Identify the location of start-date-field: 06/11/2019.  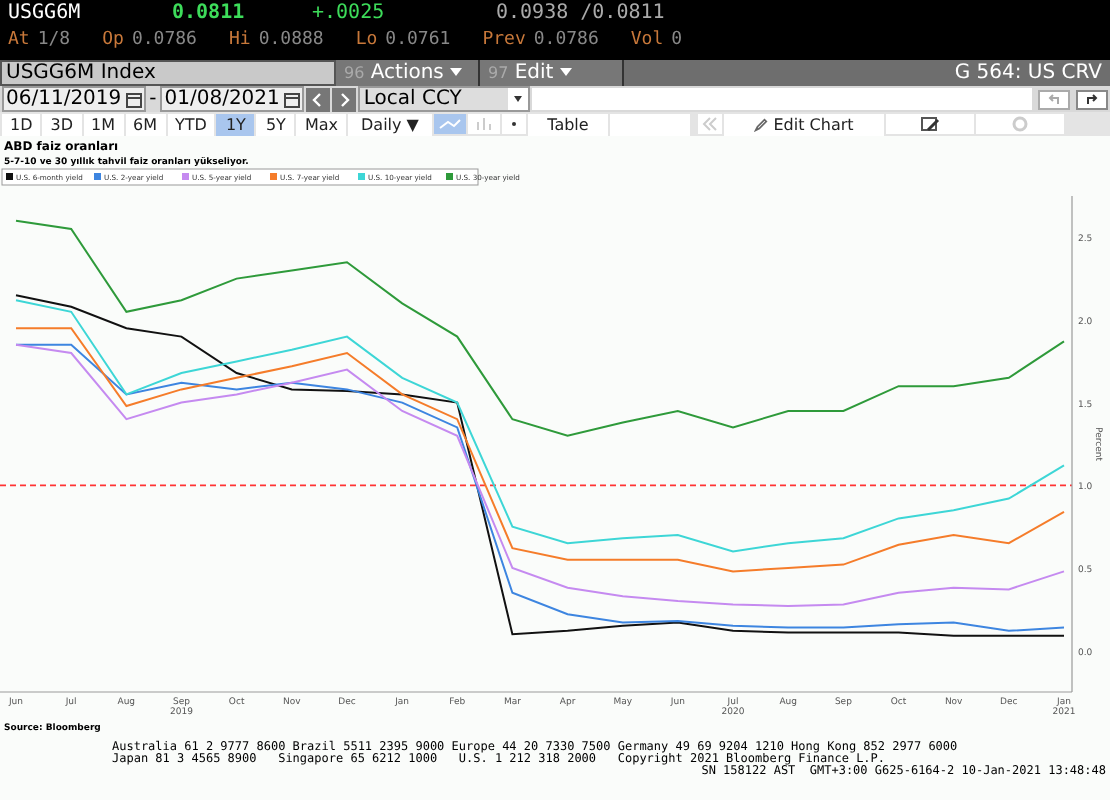
(74, 99).